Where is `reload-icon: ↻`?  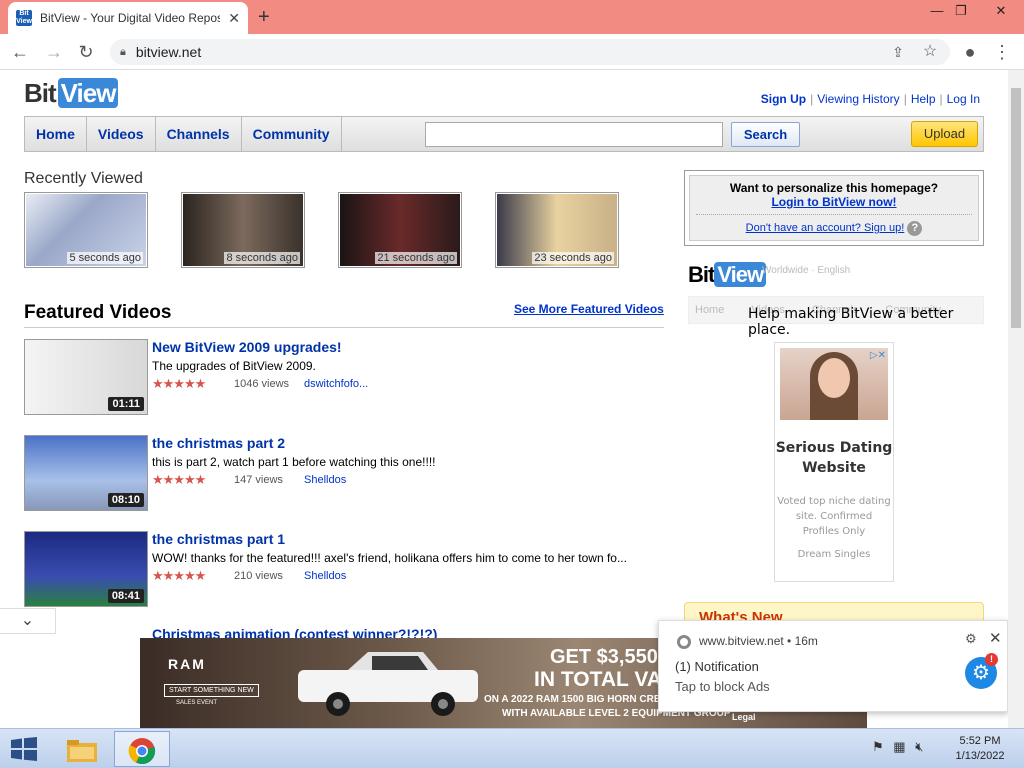 reload-icon: ↻ is located at coordinates (86, 52).